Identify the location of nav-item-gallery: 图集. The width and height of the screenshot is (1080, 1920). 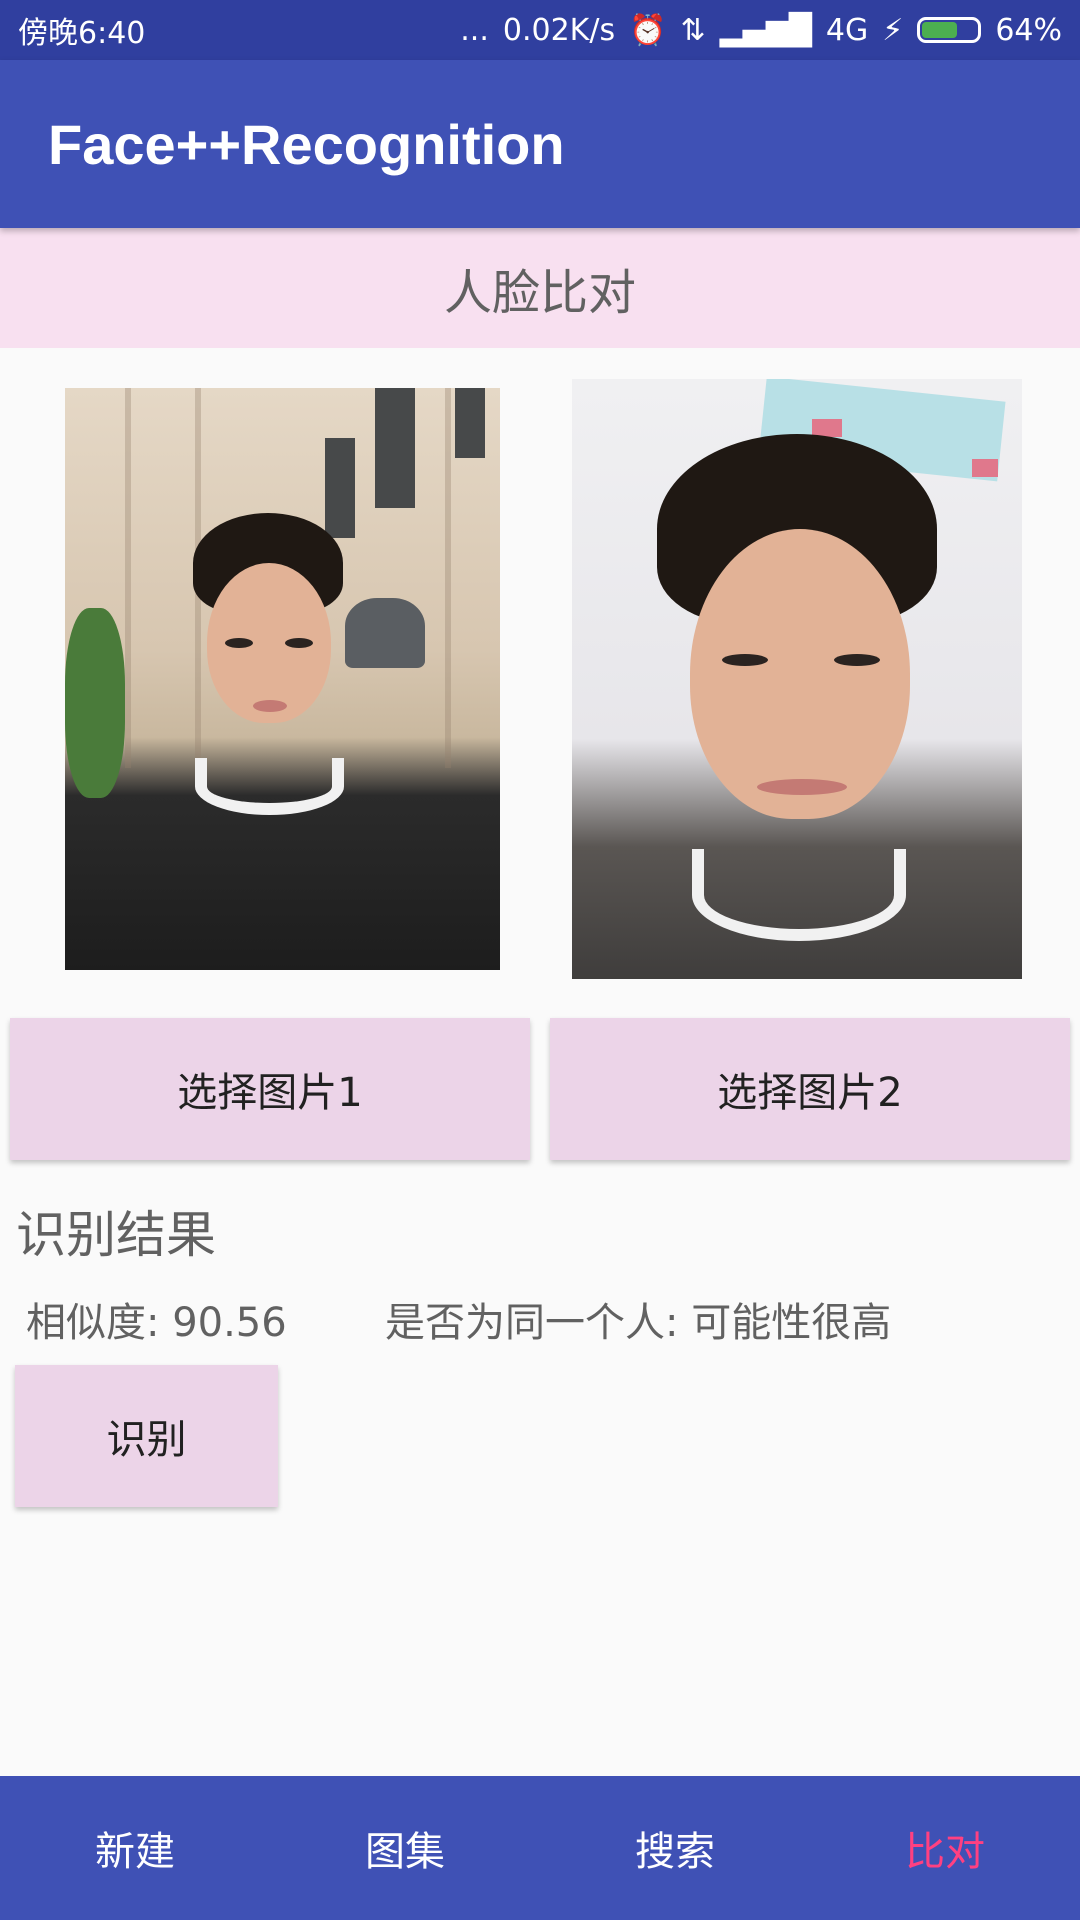
(405, 1848).